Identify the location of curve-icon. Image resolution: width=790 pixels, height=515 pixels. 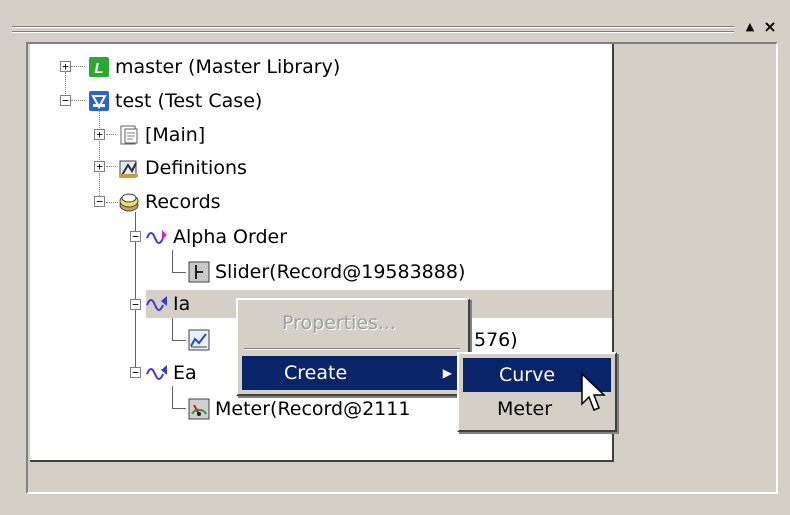
(199, 340).